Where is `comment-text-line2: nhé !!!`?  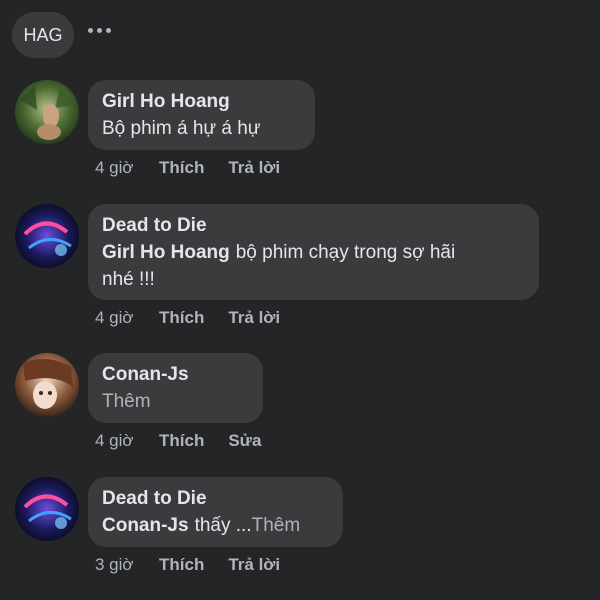
comment-text-line2: nhé !!! is located at coordinates (128, 279).